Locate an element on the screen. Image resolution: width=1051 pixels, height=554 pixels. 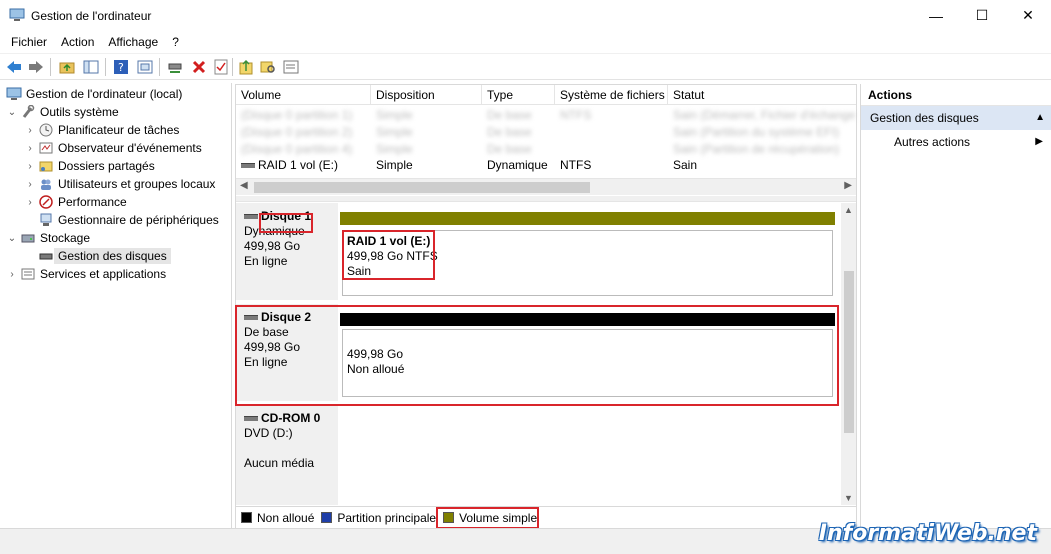
minimize-button: — is located at coordinates (936, 15).